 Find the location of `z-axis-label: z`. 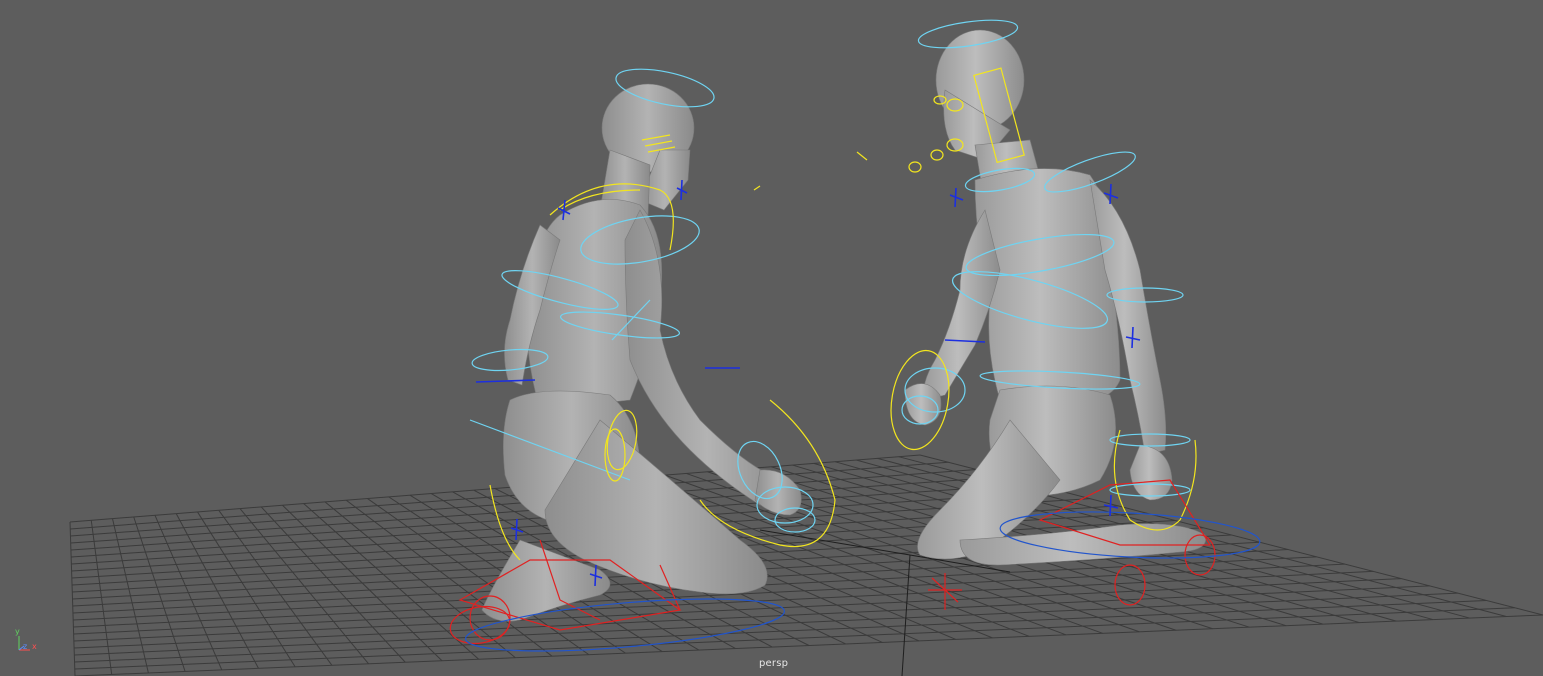

z-axis-label: z is located at coordinates (25, 646).